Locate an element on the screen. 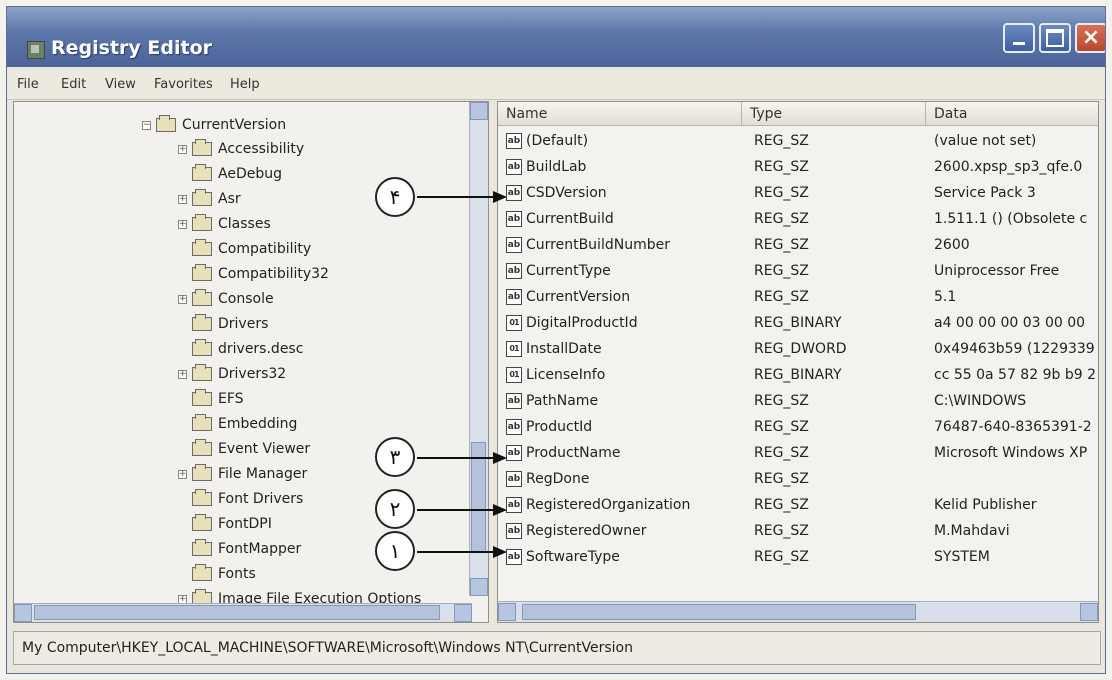 This screenshot has width=1112, height=680. value-name: InstallDate is located at coordinates (564, 349).